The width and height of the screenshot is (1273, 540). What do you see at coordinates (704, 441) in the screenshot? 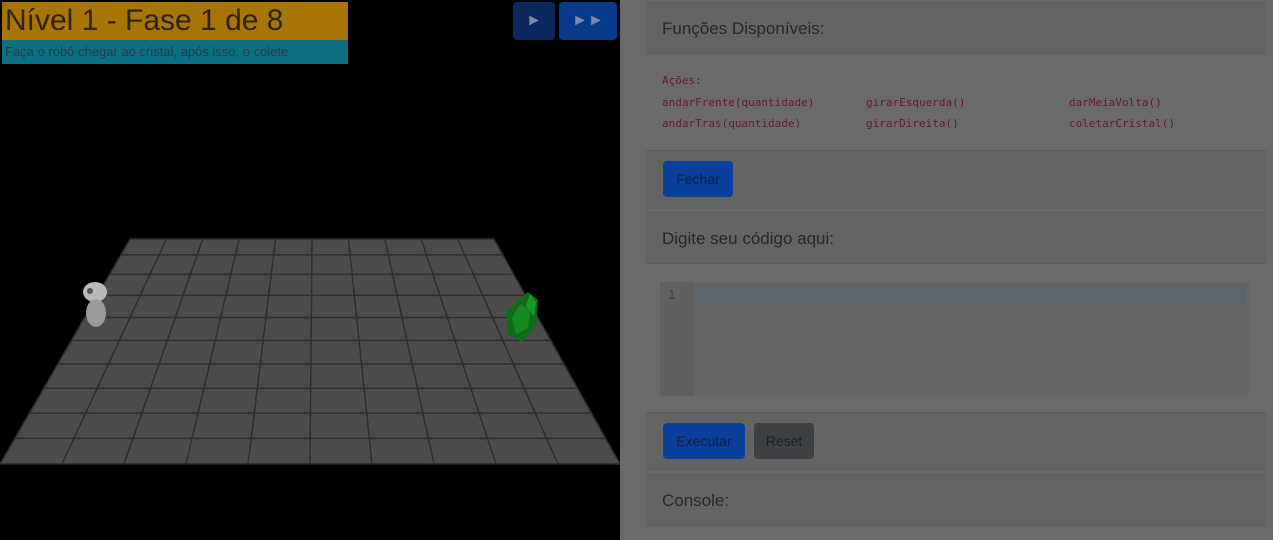
I see `run-button: Executar` at bounding box center [704, 441].